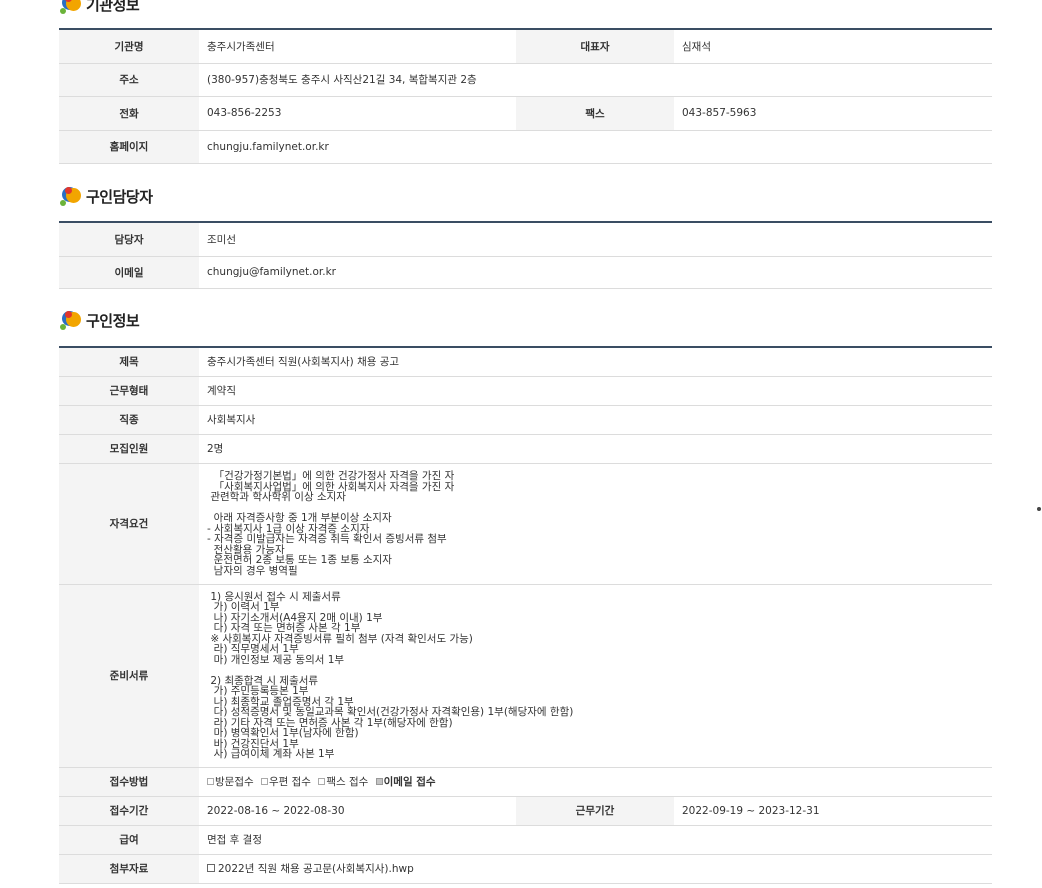 This screenshot has width=1042, height=888. I want to click on contact-manager: 조미선, so click(595, 239).